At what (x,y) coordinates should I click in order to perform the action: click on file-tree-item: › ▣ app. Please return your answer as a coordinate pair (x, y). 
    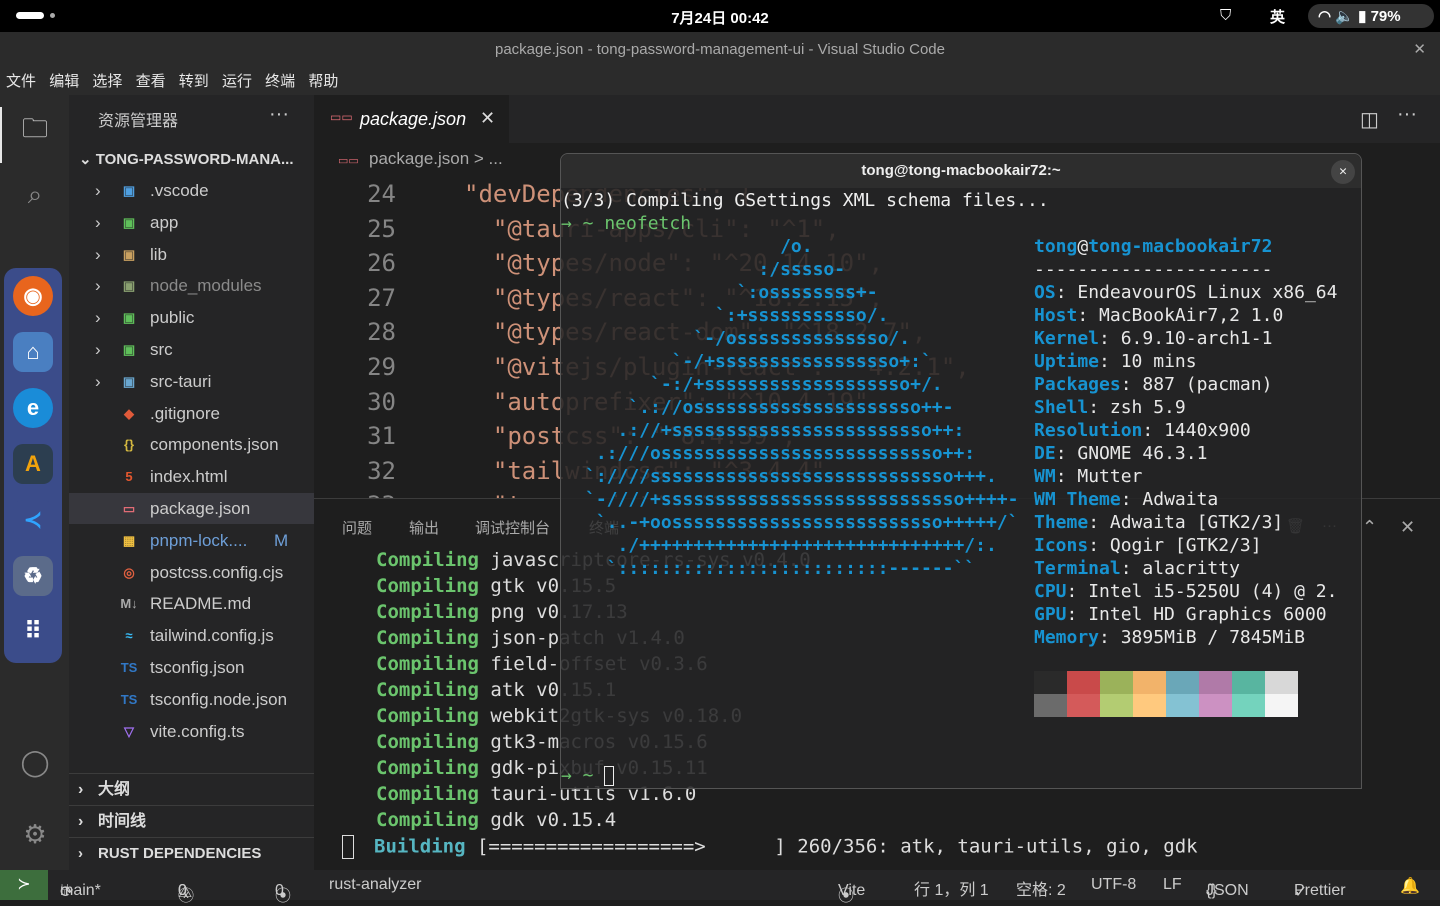
    Looking at the image, I should click on (191, 222).